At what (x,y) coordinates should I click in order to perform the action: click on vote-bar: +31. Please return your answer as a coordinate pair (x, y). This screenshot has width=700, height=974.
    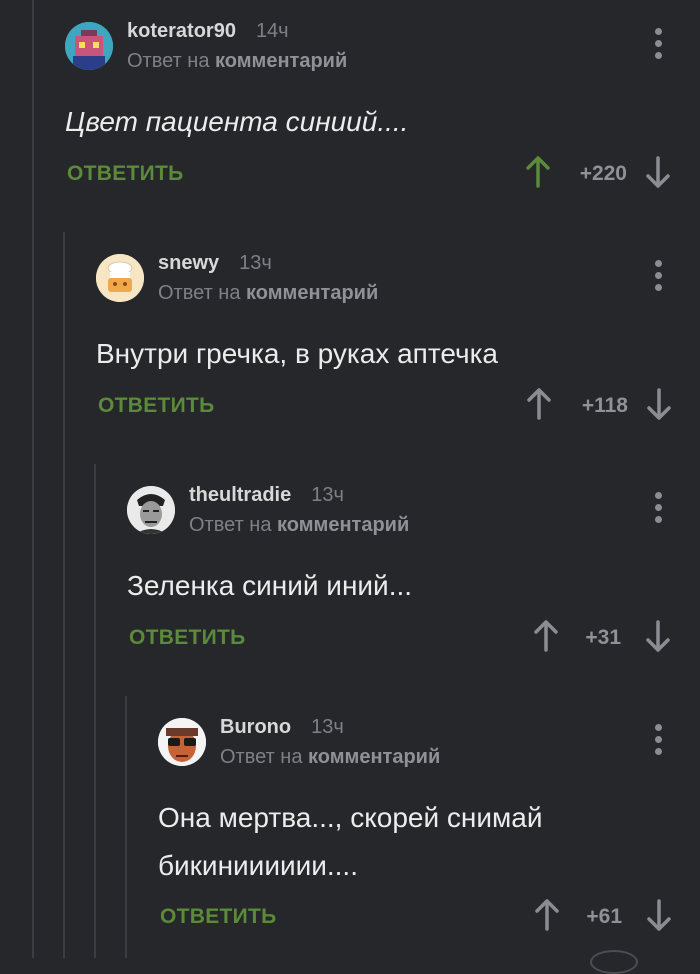
    Looking at the image, I should click on (603, 640).